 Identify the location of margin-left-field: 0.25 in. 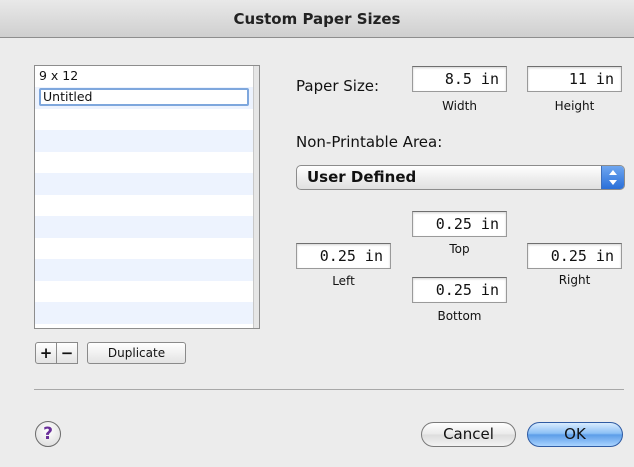
(343, 256).